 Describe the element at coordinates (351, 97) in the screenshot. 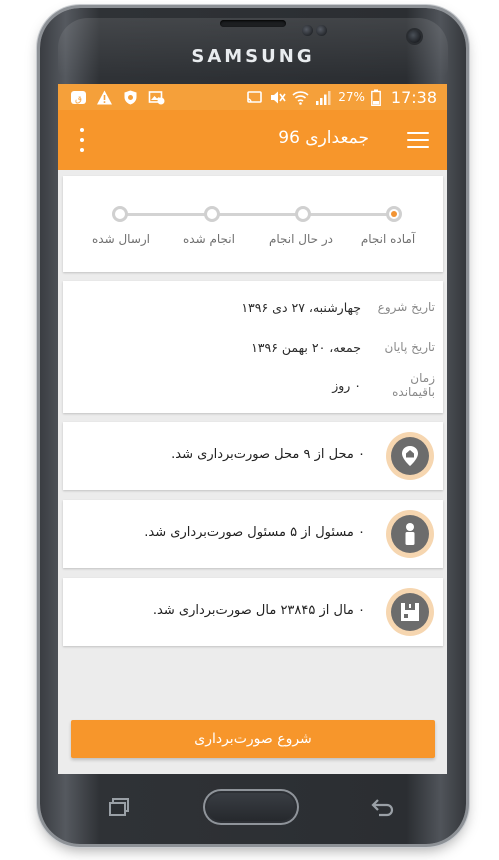

I see `battery-percent: 27%` at that location.